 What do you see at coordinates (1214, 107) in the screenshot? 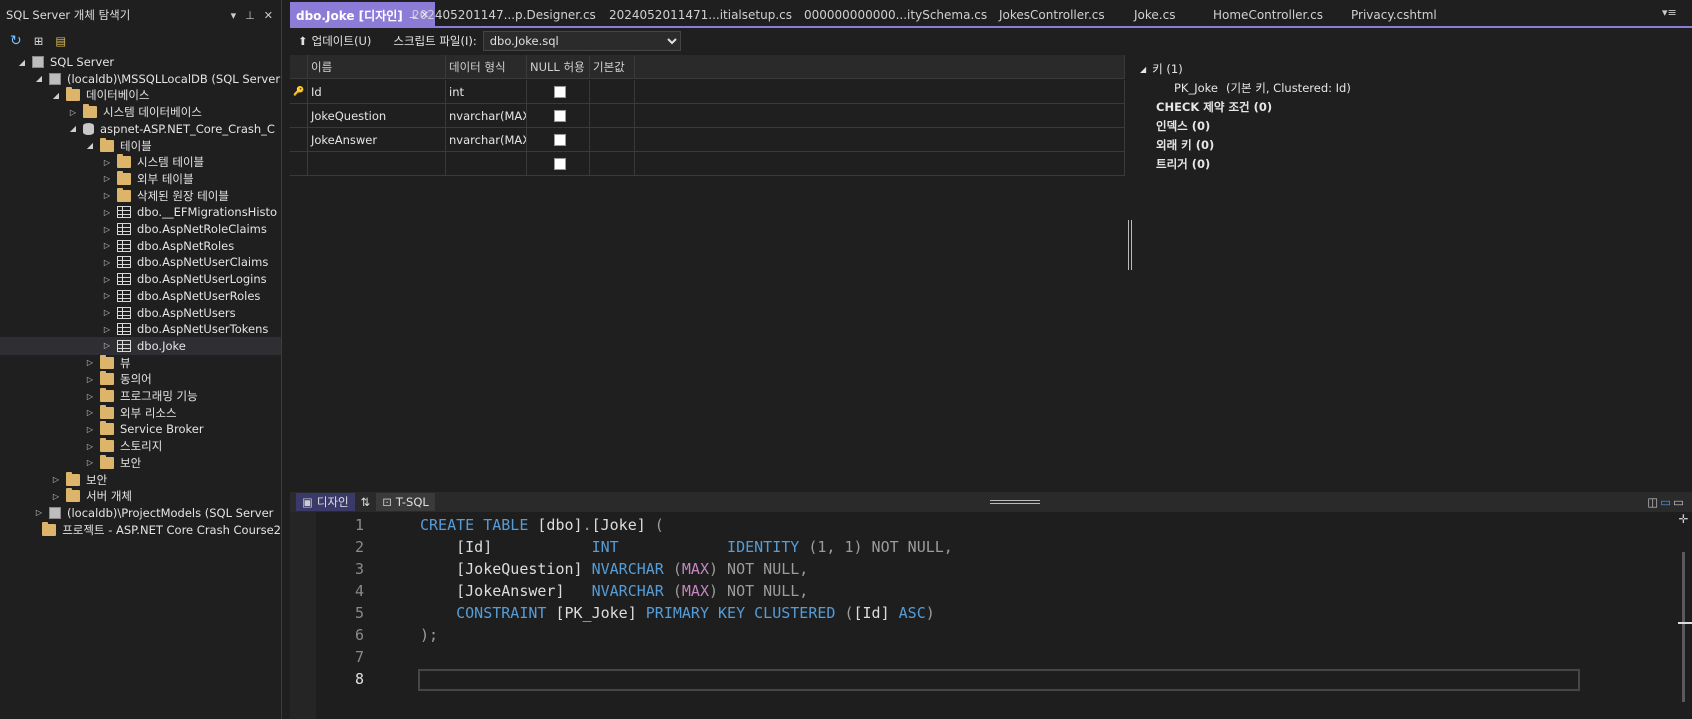
I see `check-constraints-node: CHECK 제약 조건 (0)` at bounding box center [1214, 107].